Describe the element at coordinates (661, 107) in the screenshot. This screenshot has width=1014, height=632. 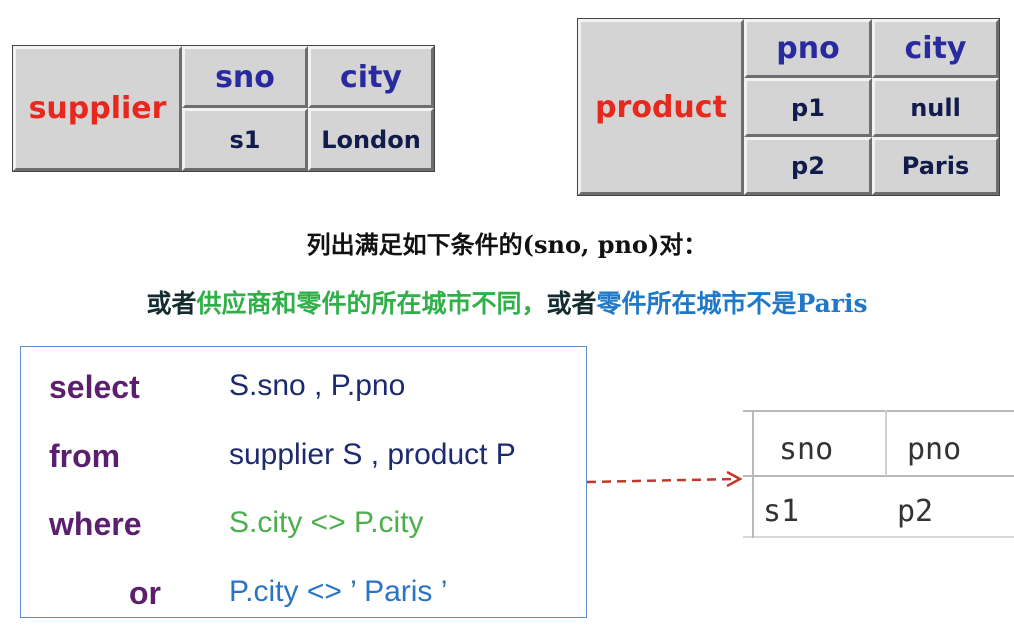
I see `product-table-name: product` at that location.